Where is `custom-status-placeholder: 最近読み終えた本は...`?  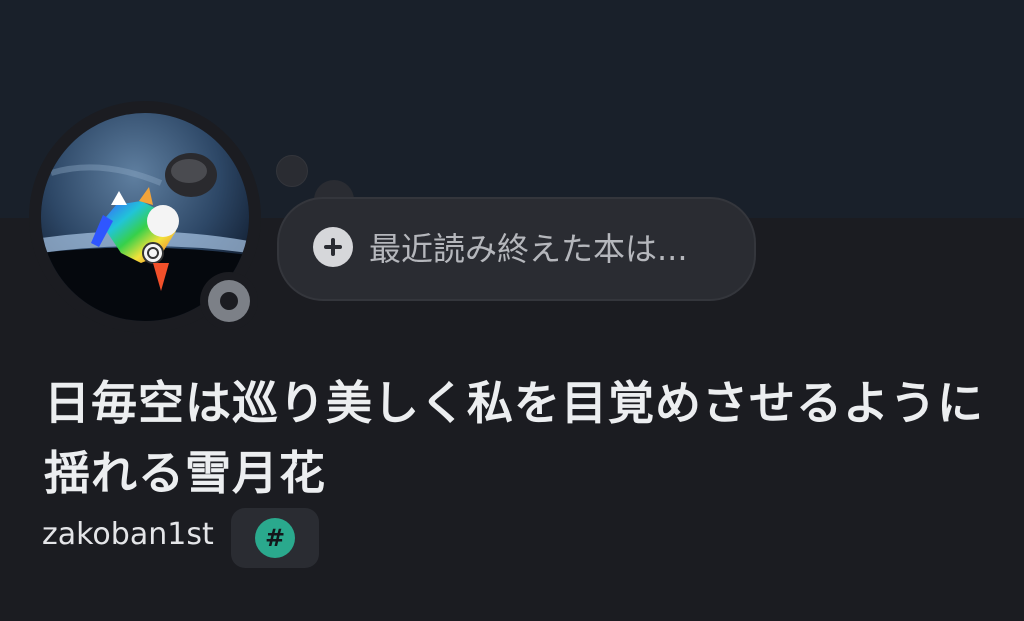 custom-status-placeholder: 最近読み終えた本は... is located at coordinates (528, 249).